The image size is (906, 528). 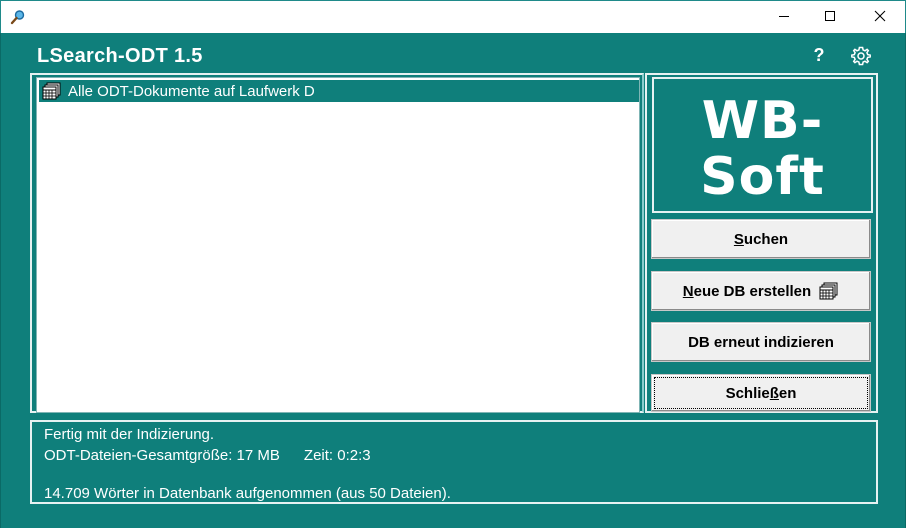 What do you see at coordinates (762, 121) in the screenshot?
I see `logo-line-1: WB-` at bounding box center [762, 121].